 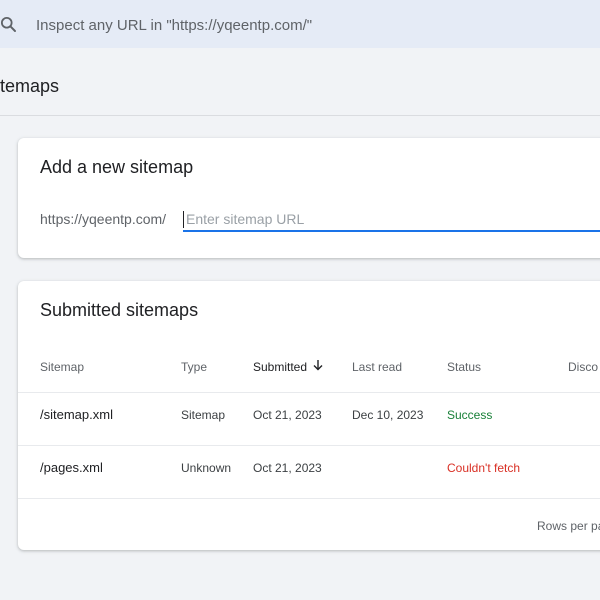 What do you see at coordinates (484, 468) in the screenshot?
I see `status-badge: Couldn't fetch` at bounding box center [484, 468].